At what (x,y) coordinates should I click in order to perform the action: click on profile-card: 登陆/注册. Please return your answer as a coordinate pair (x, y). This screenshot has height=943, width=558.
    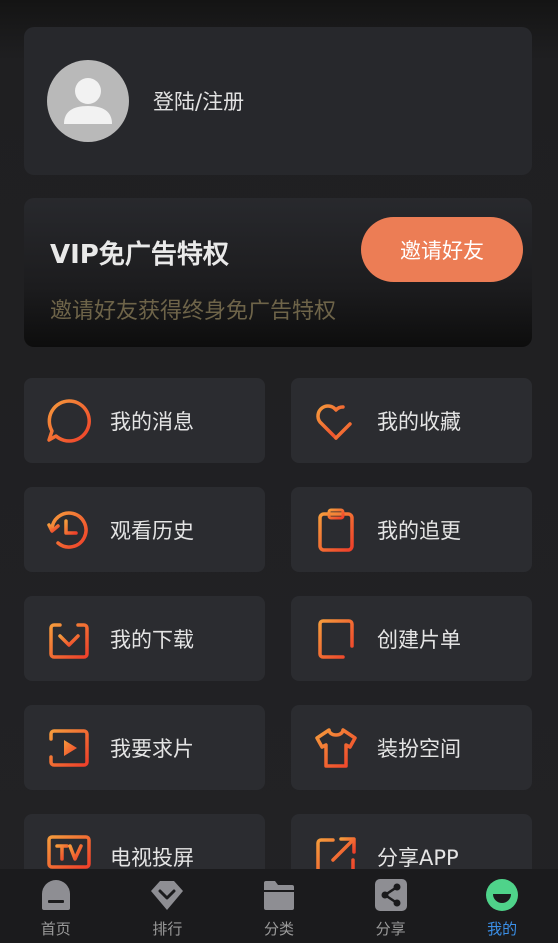
    Looking at the image, I should click on (278, 101).